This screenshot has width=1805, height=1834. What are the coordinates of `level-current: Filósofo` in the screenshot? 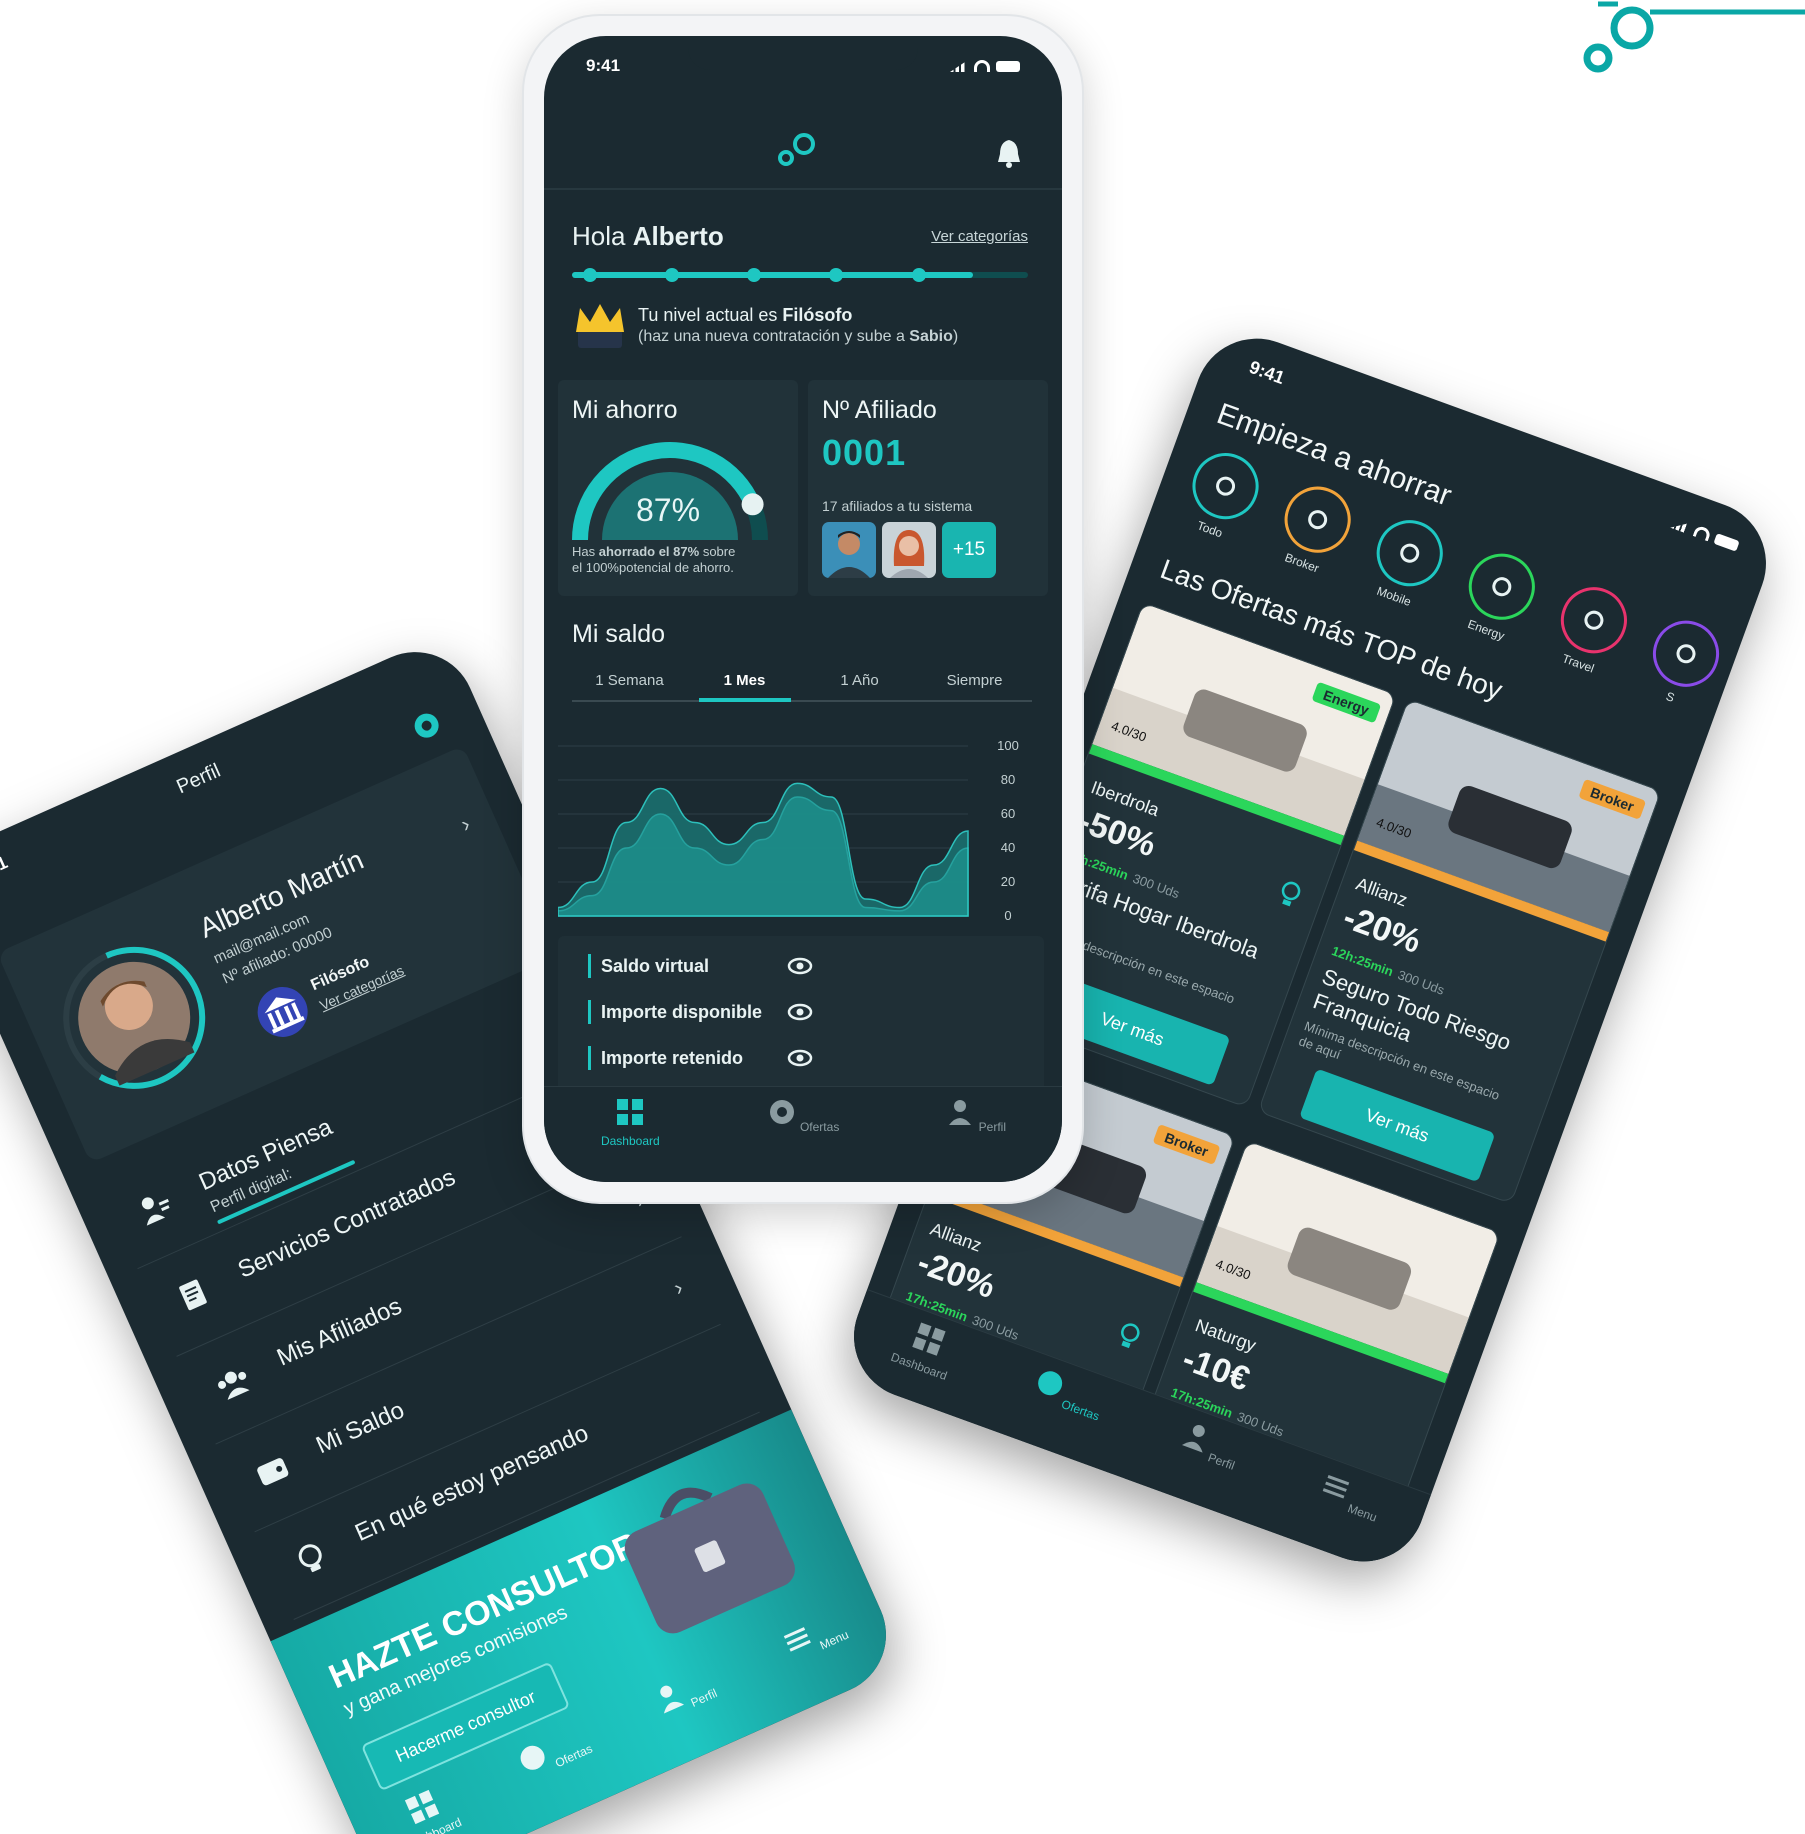 It's located at (817, 315).